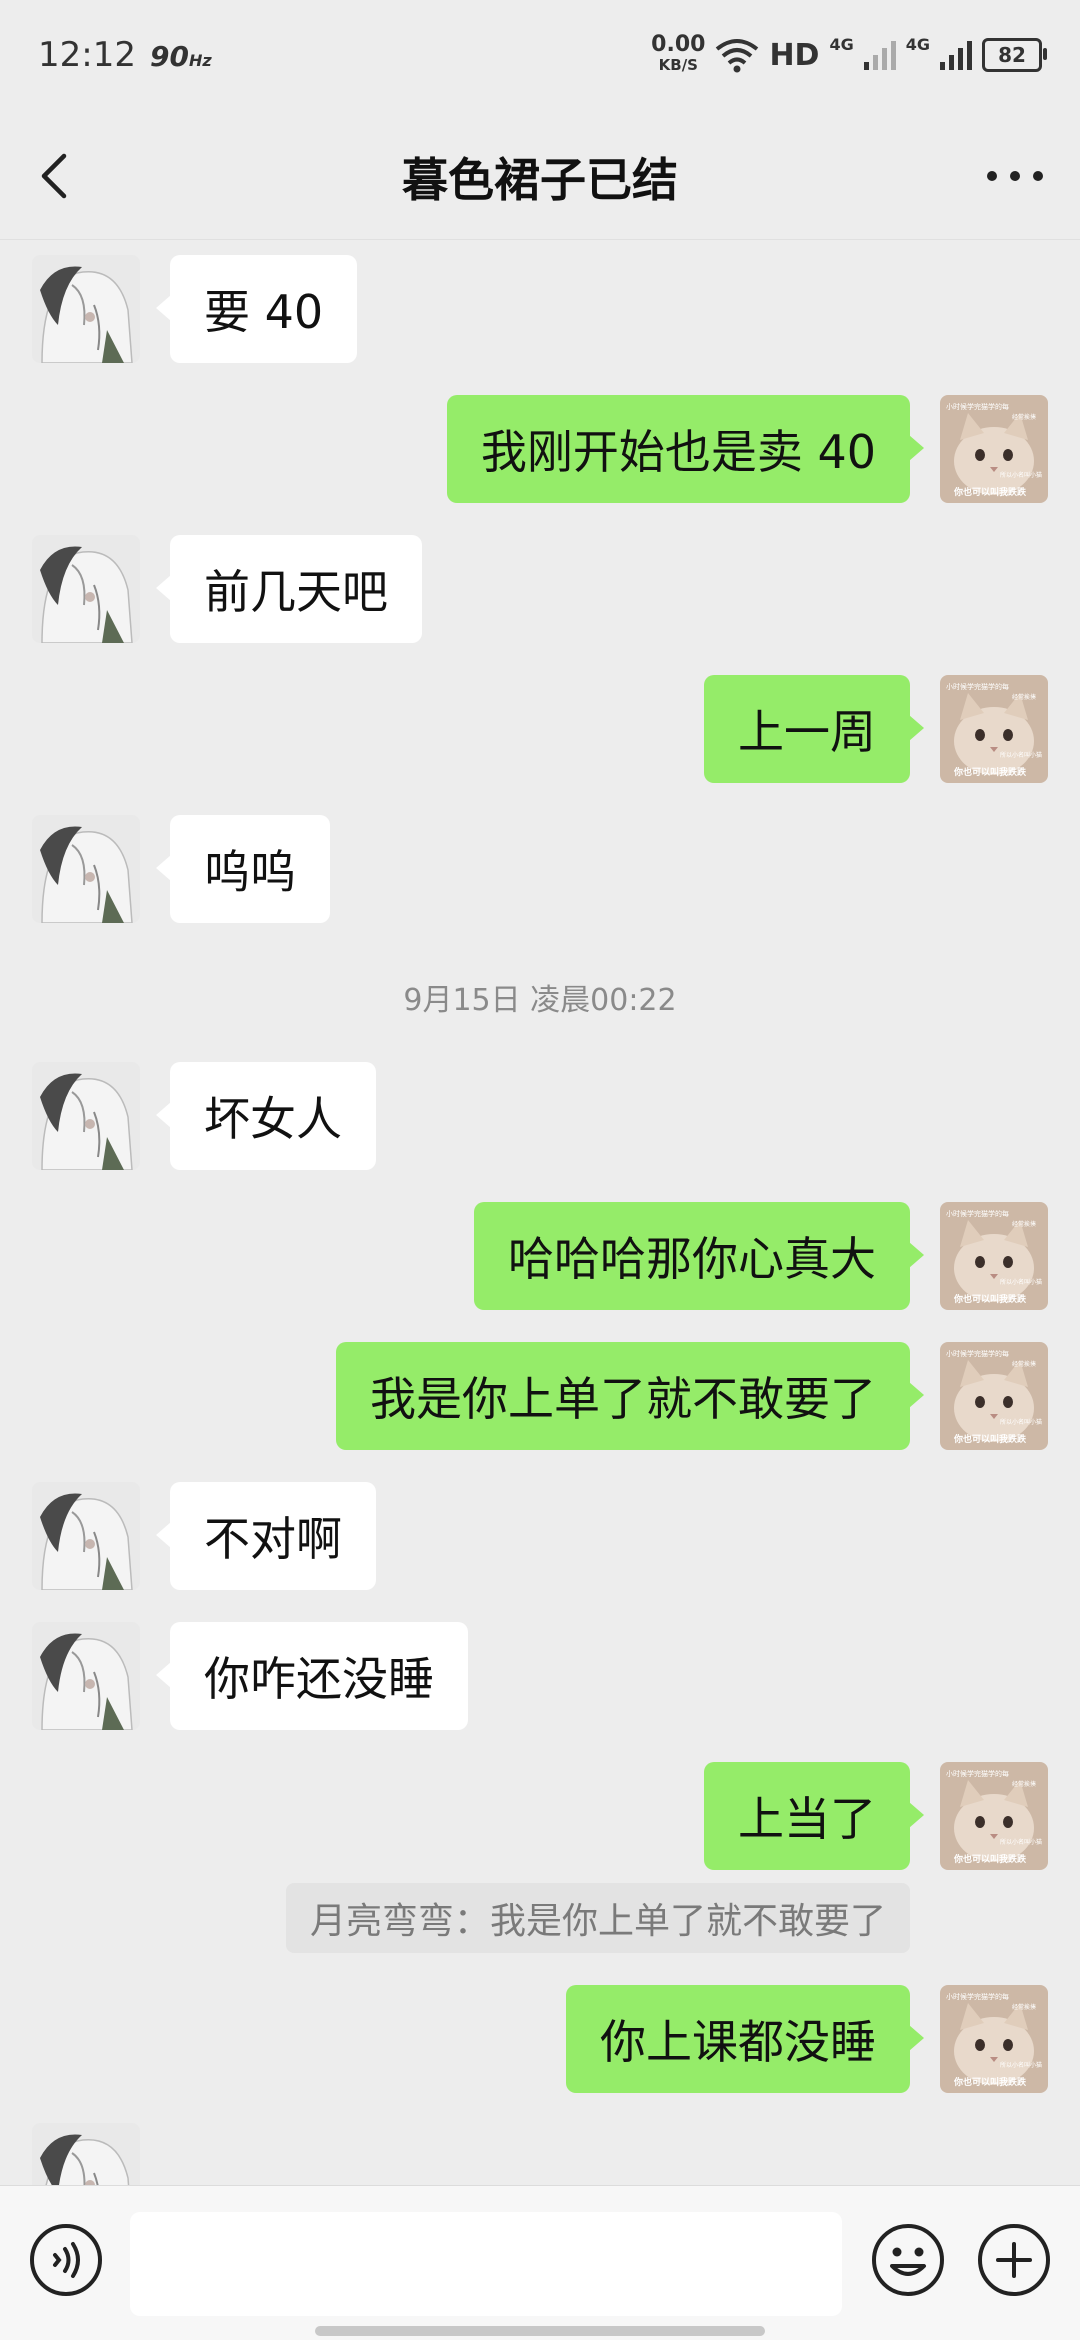  What do you see at coordinates (66, 2260) in the screenshot?
I see `voice-input-icon` at bounding box center [66, 2260].